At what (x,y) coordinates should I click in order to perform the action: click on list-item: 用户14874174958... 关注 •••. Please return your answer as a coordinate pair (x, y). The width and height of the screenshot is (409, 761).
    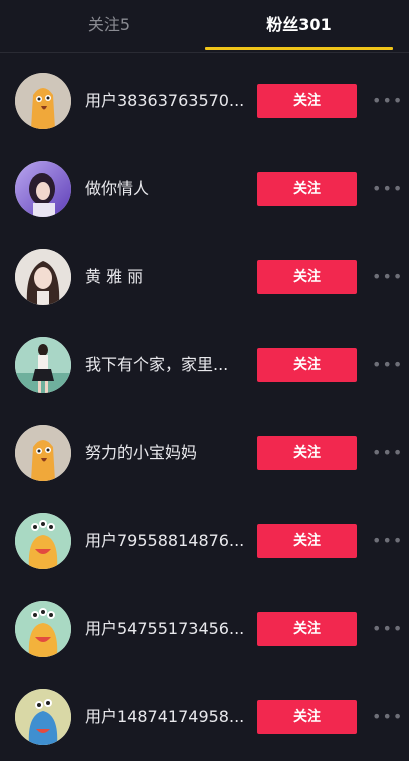
    Looking at the image, I should click on (204, 717).